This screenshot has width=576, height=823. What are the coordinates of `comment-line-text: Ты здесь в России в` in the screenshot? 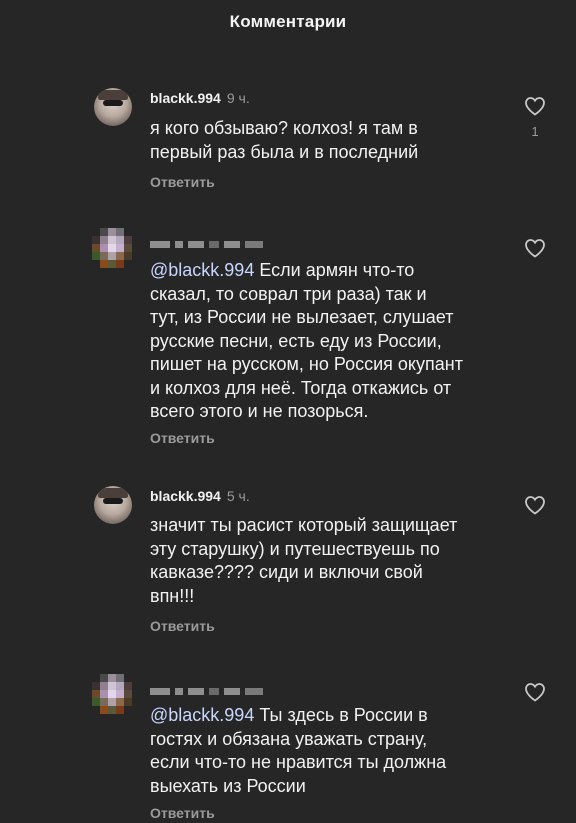 It's located at (341, 715).